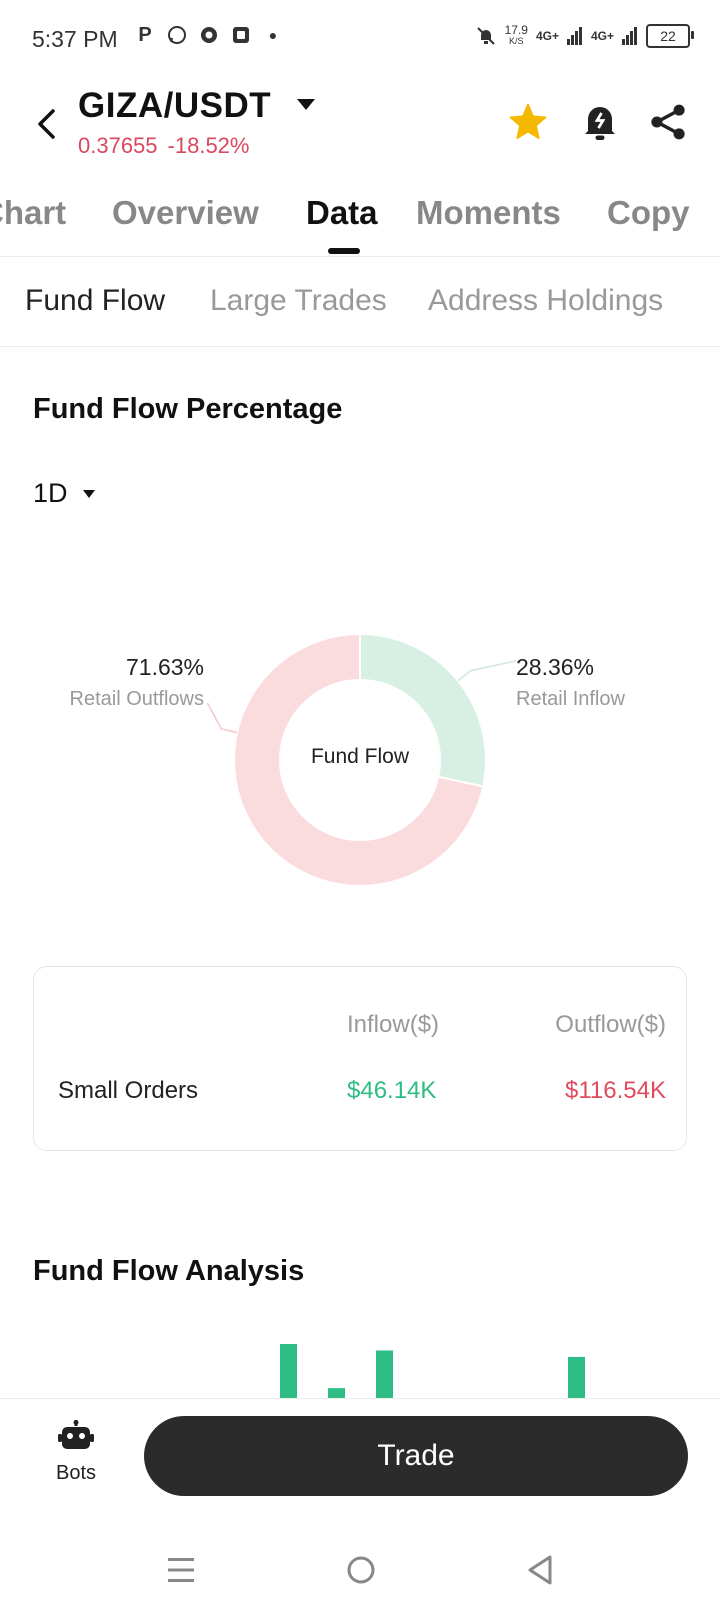 This screenshot has width=720, height=1612. I want to click on status-right: 17.9 K/S 4G+ 4G+ 22, so click(584, 35).